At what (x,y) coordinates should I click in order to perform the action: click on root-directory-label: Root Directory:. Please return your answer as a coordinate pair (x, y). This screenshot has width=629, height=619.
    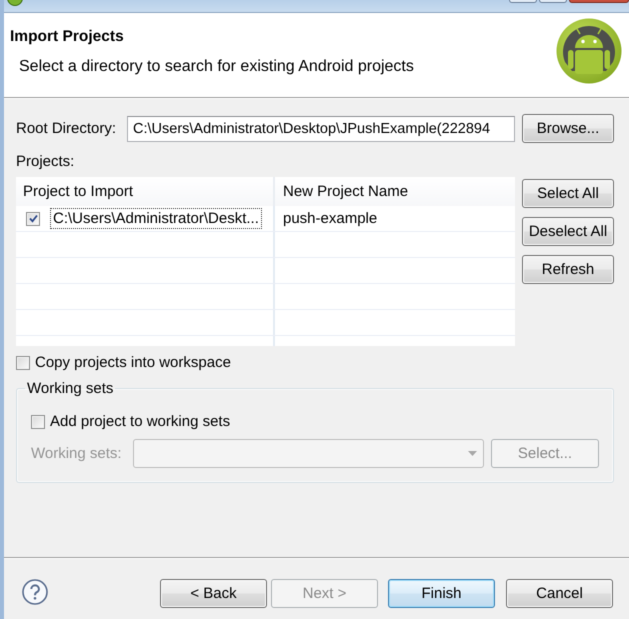
    Looking at the image, I should click on (67, 128).